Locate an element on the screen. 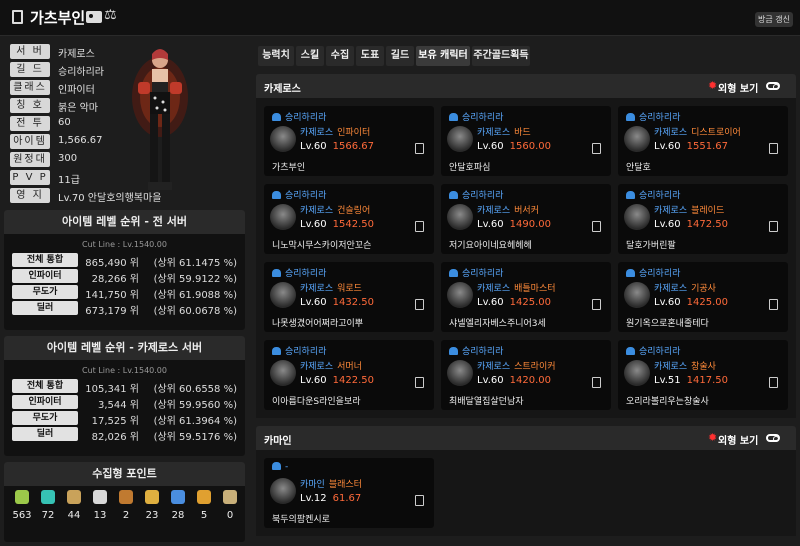 The image size is (800, 546). character-card: 승리하리라 카제로스 인파이터 Lv.60 1566.67 가츠부인 is located at coordinates (349, 141).